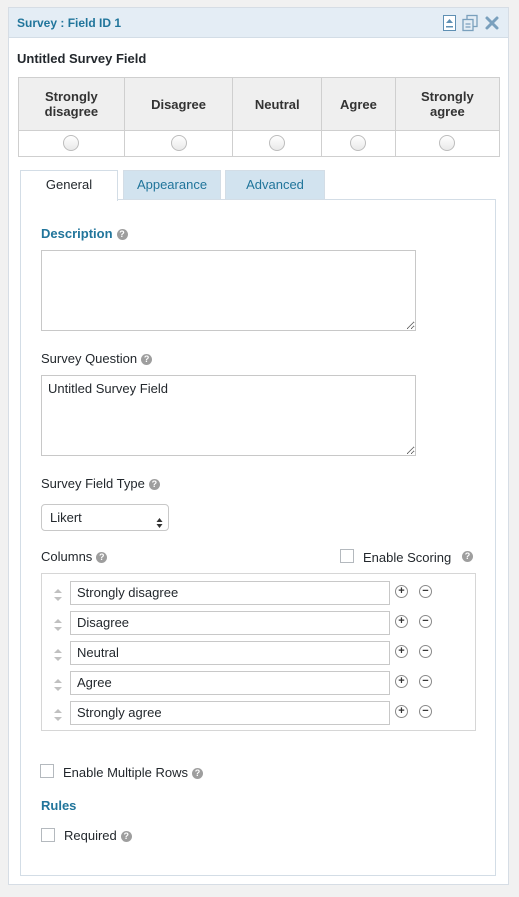 This screenshot has width=519, height=897. Describe the element at coordinates (407, 557) in the screenshot. I see `enable-scoring-label: Enable Scoring` at that location.